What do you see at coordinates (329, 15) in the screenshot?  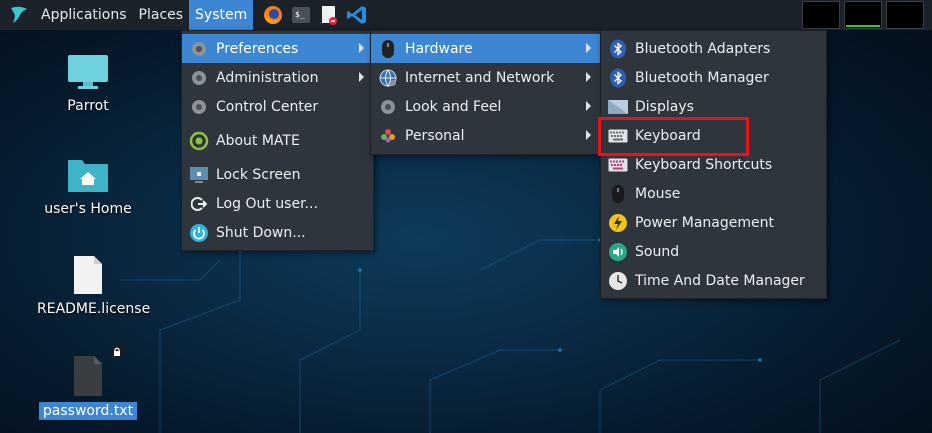 I see `text-editor-icon` at bounding box center [329, 15].